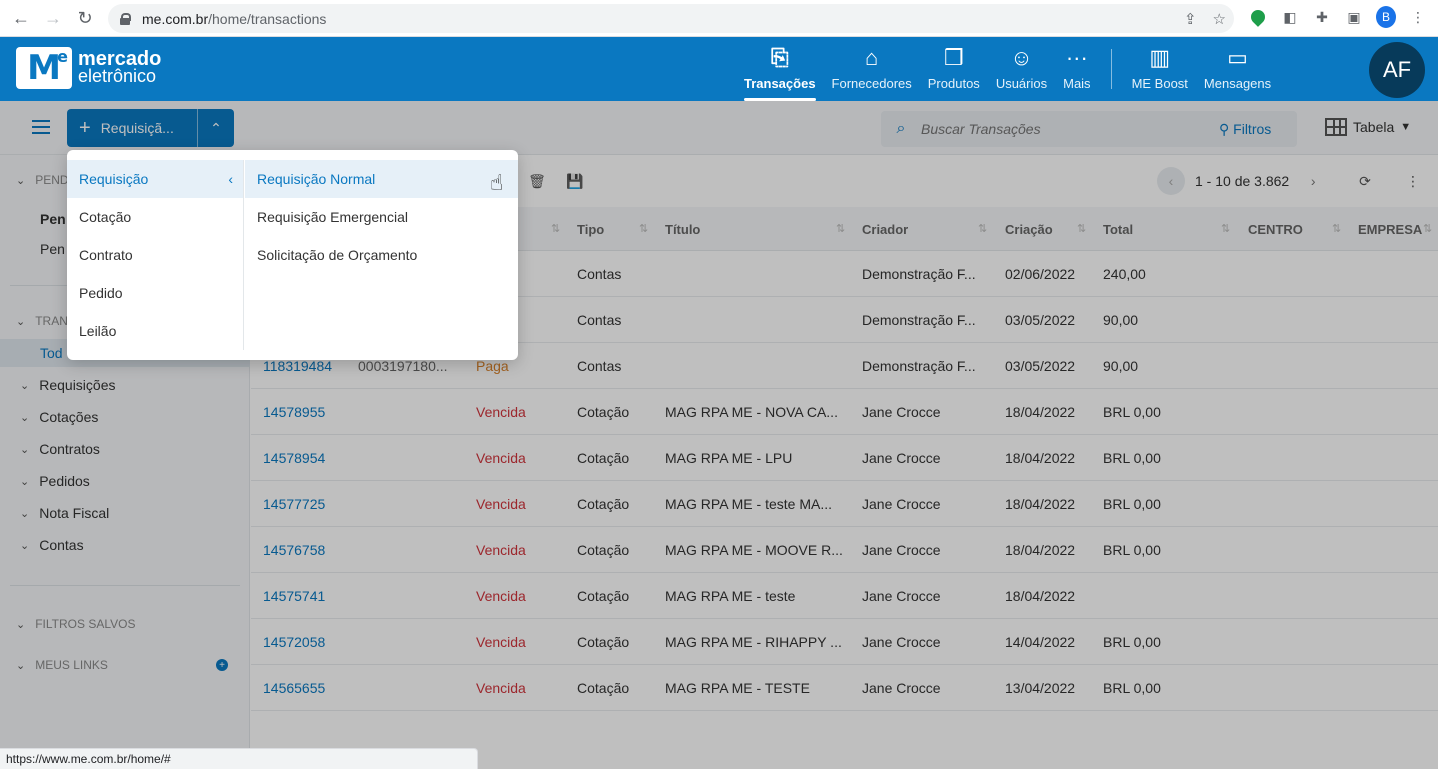 This screenshot has height=769, width=1438. I want to click on nav-users: ☺ Usuários, so click(1021, 69).